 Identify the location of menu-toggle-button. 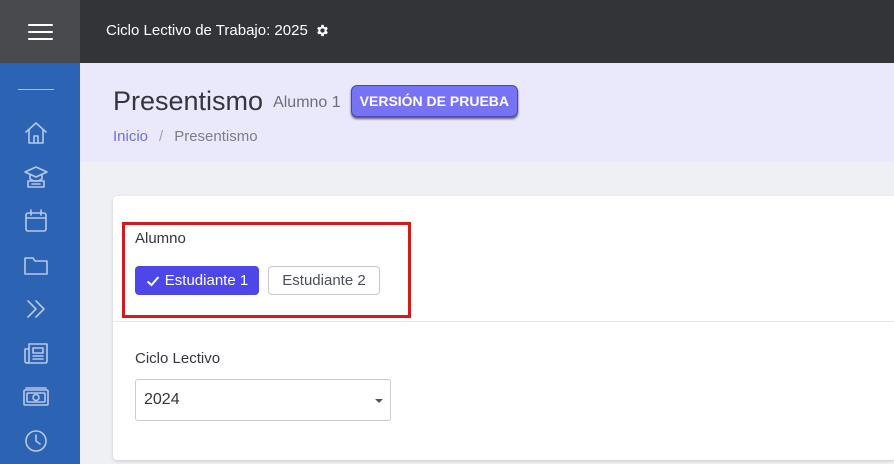
(40, 31).